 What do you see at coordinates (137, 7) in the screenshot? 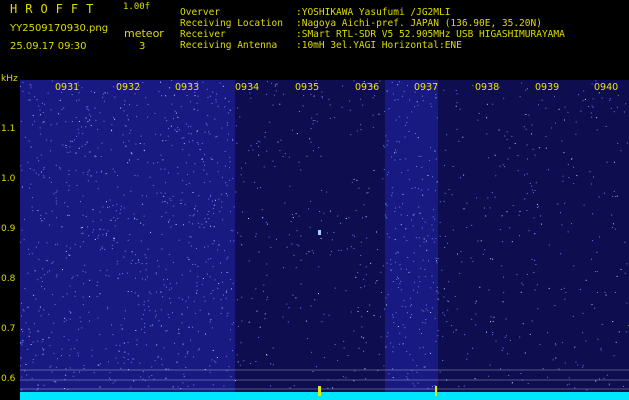
I see `app-version: 1.00f` at bounding box center [137, 7].